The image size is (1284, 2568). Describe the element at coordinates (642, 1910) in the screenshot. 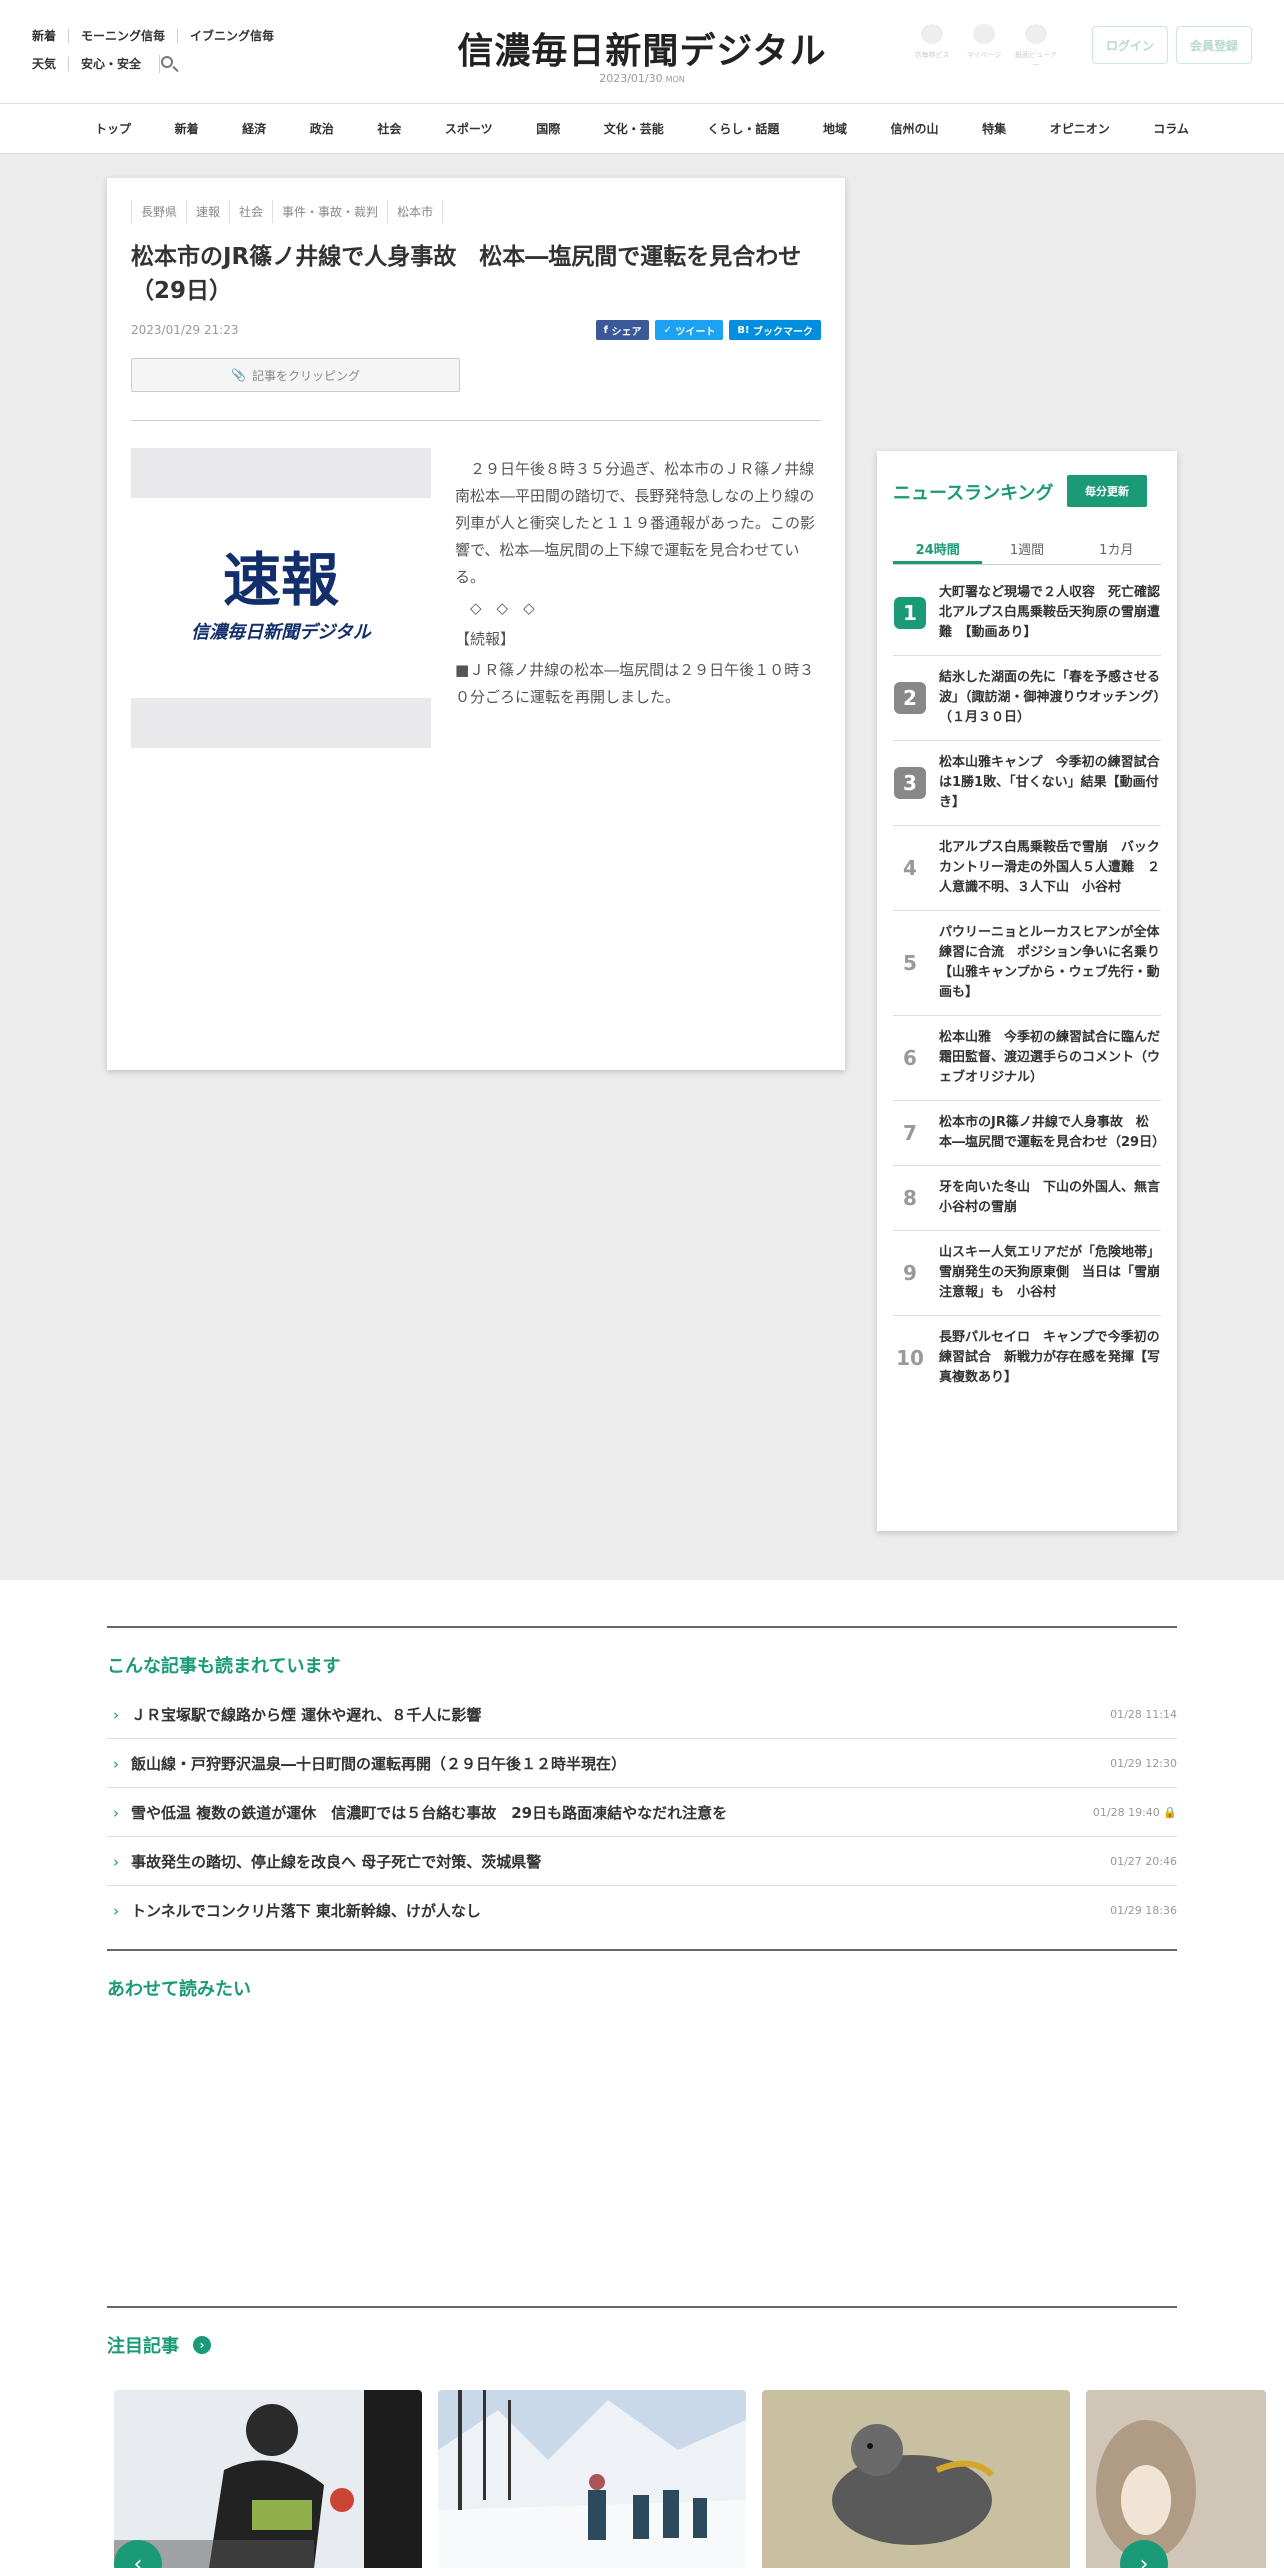

I see `related-item: トンネルでコンクリ片落下 東北新幹線、けが人なし 01/29 18:36` at that location.